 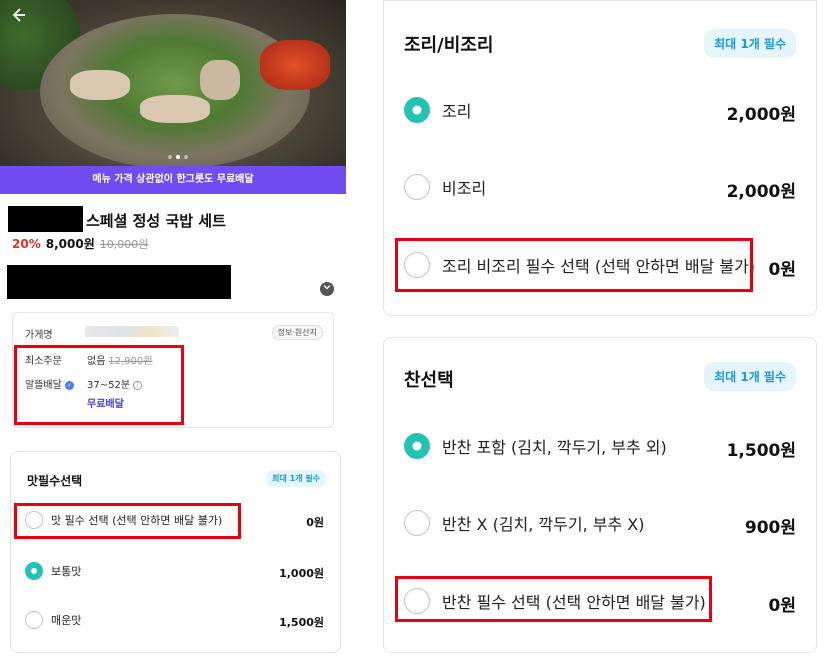 I want to click on option-label: 조리, so click(x=457, y=111).